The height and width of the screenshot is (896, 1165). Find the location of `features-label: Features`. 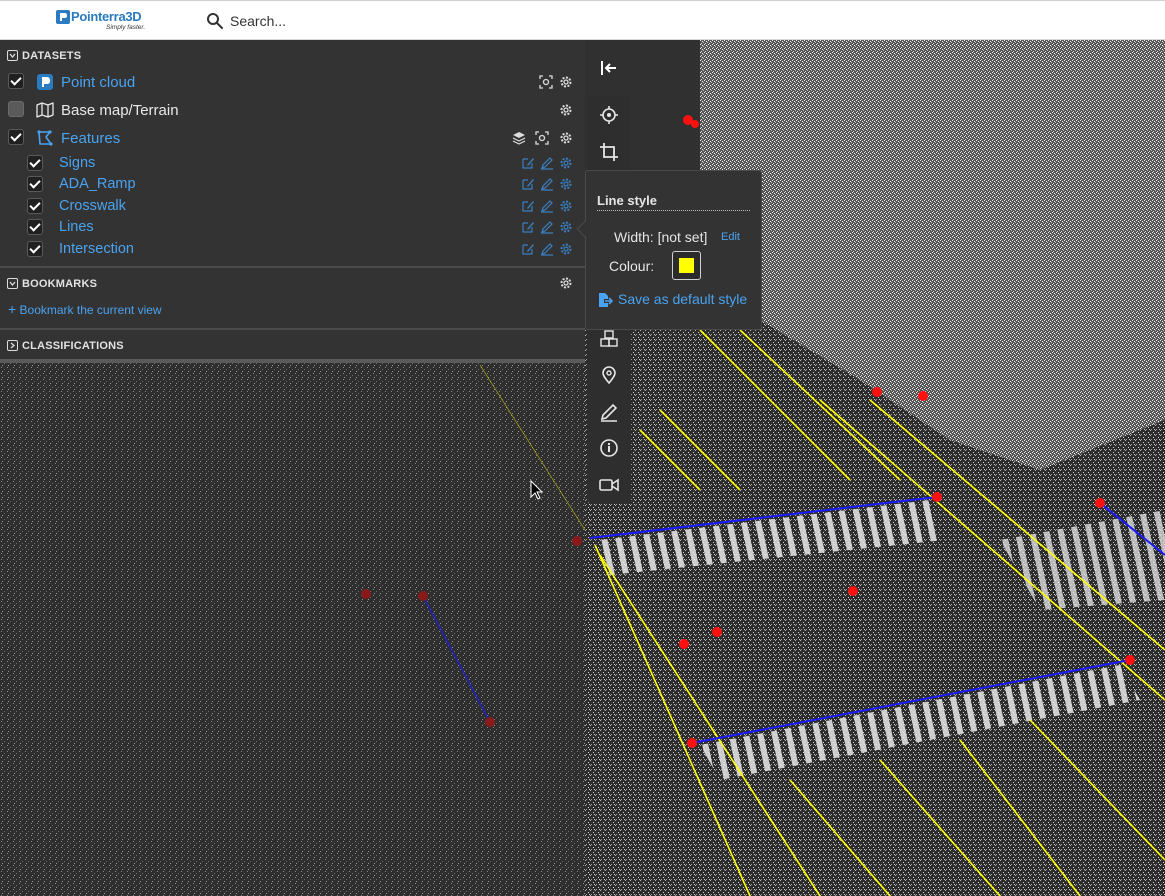

features-label: Features is located at coordinates (90, 138).